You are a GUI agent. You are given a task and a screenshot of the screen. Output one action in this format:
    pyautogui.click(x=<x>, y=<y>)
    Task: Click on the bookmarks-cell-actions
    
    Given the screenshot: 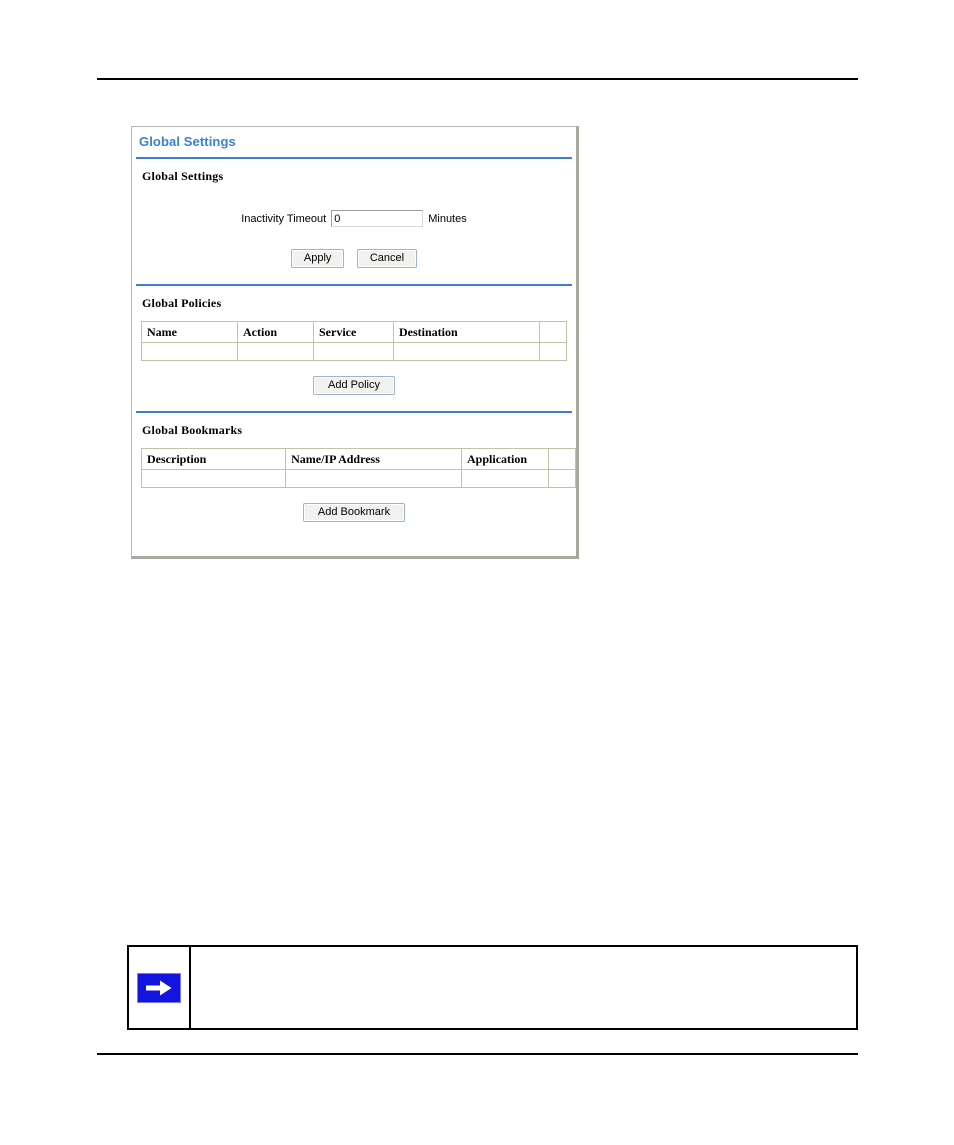 What is the action you would take?
    pyautogui.click(x=562, y=478)
    